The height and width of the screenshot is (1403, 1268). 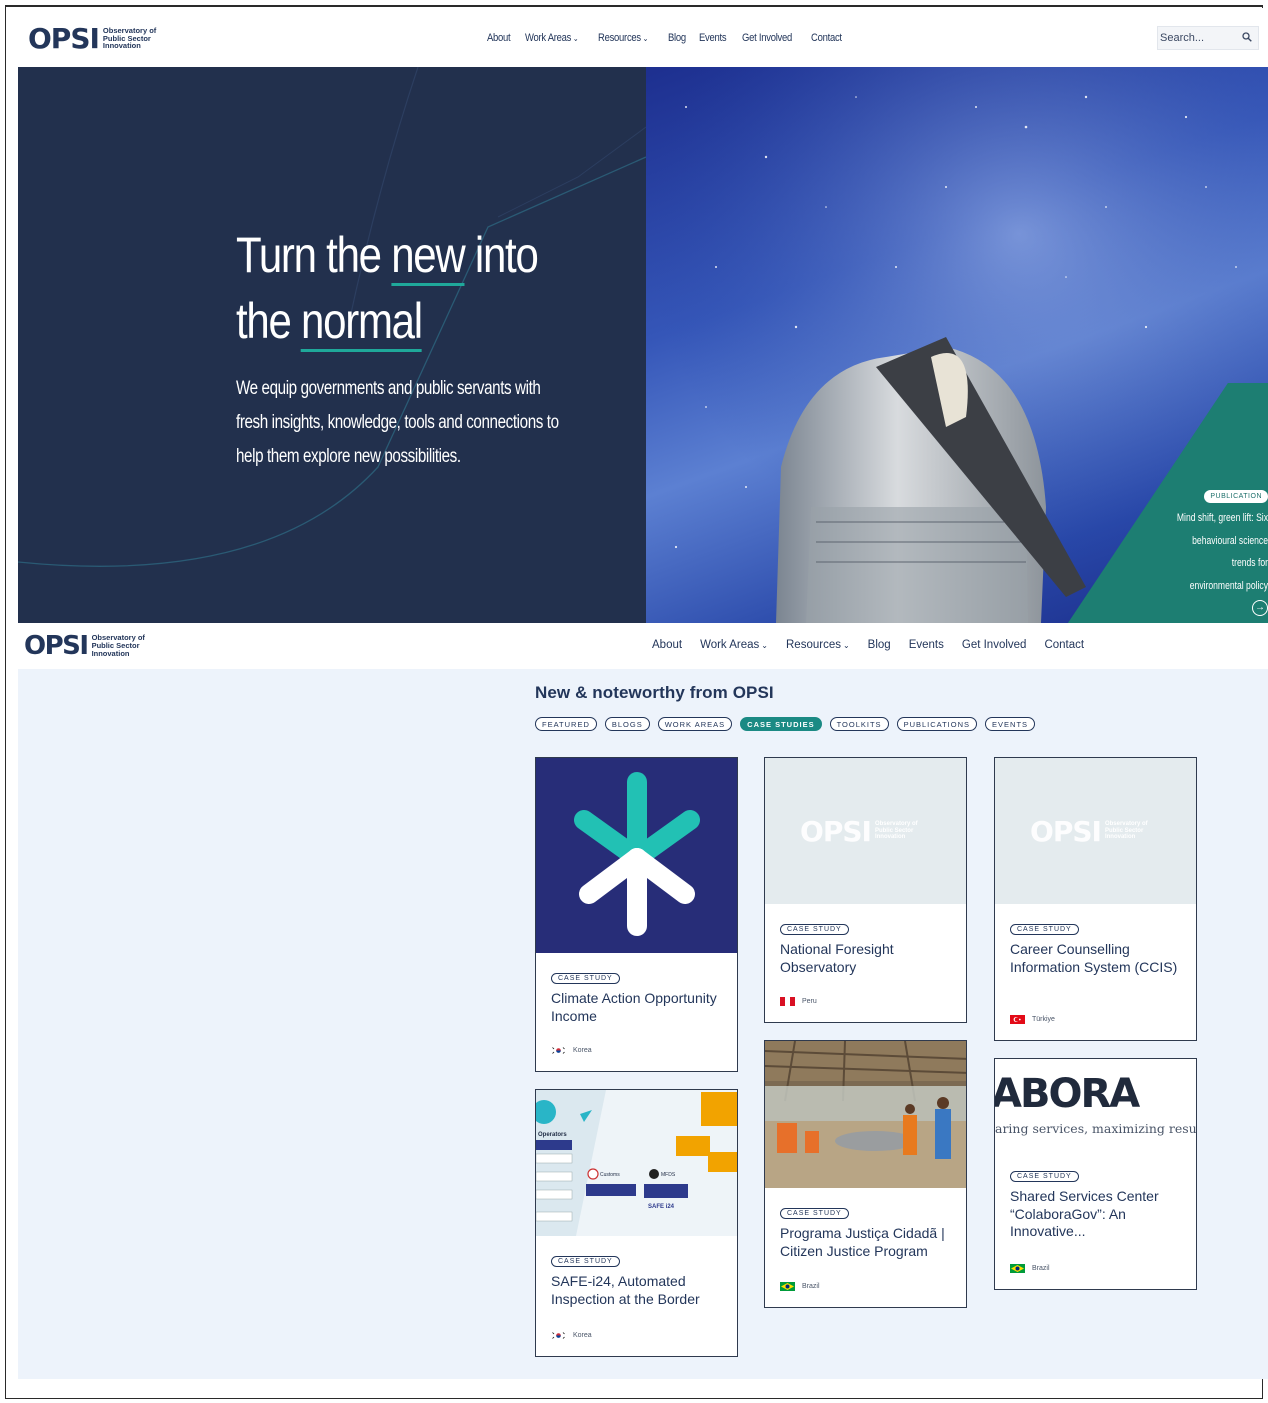 I want to click on hero-title-part: the, so click(x=269, y=321).